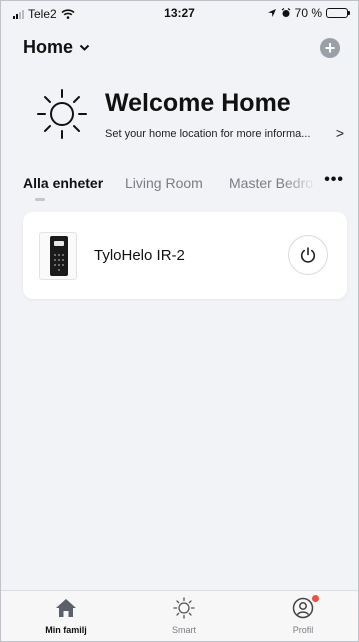 This screenshot has height=642, width=359. What do you see at coordinates (179, 12) in the screenshot?
I see `status-bar: Tele2 13:27 70 %` at bounding box center [179, 12].